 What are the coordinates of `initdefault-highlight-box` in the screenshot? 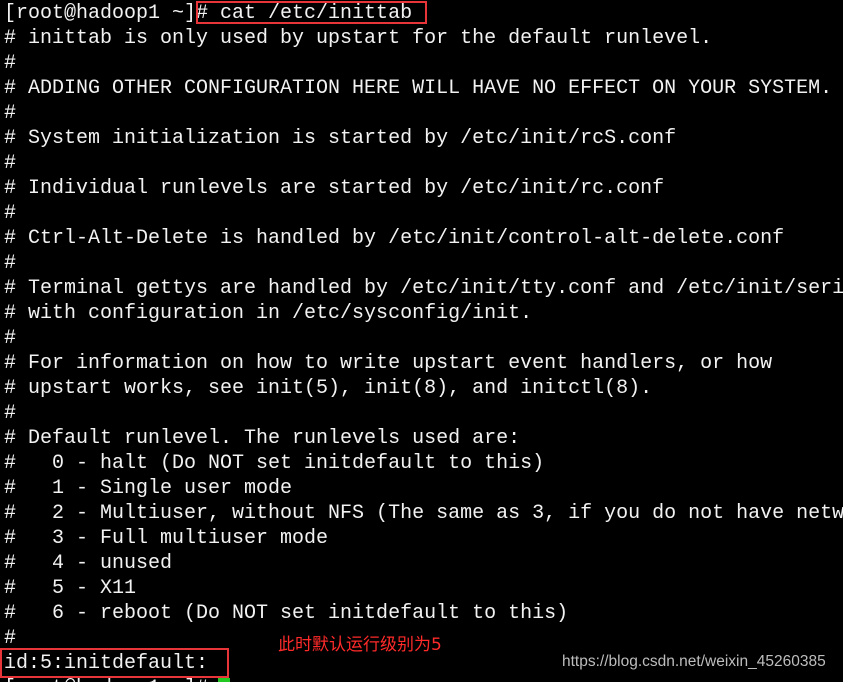 It's located at (114, 663).